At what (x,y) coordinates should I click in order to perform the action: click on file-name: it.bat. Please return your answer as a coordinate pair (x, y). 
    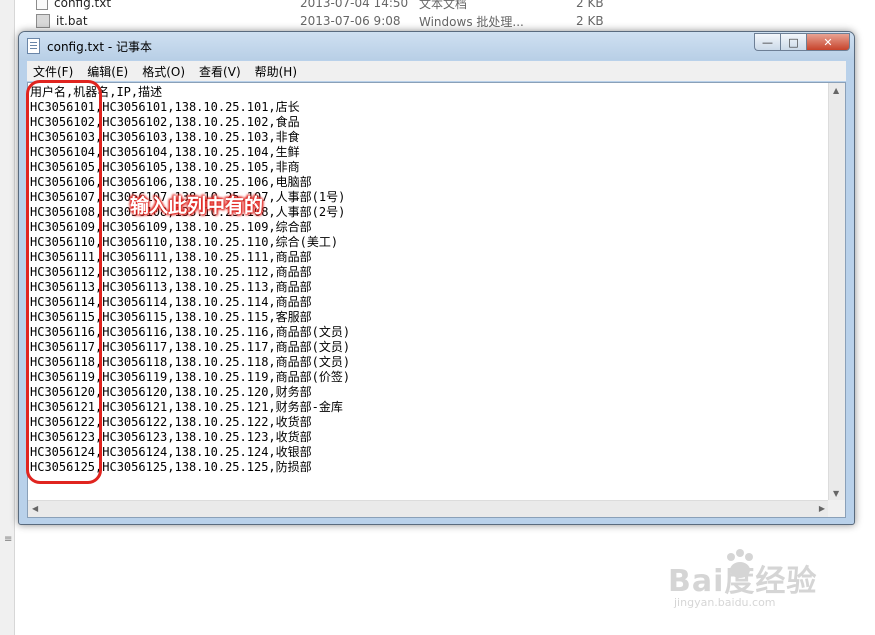
    Looking at the image, I should click on (72, 21).